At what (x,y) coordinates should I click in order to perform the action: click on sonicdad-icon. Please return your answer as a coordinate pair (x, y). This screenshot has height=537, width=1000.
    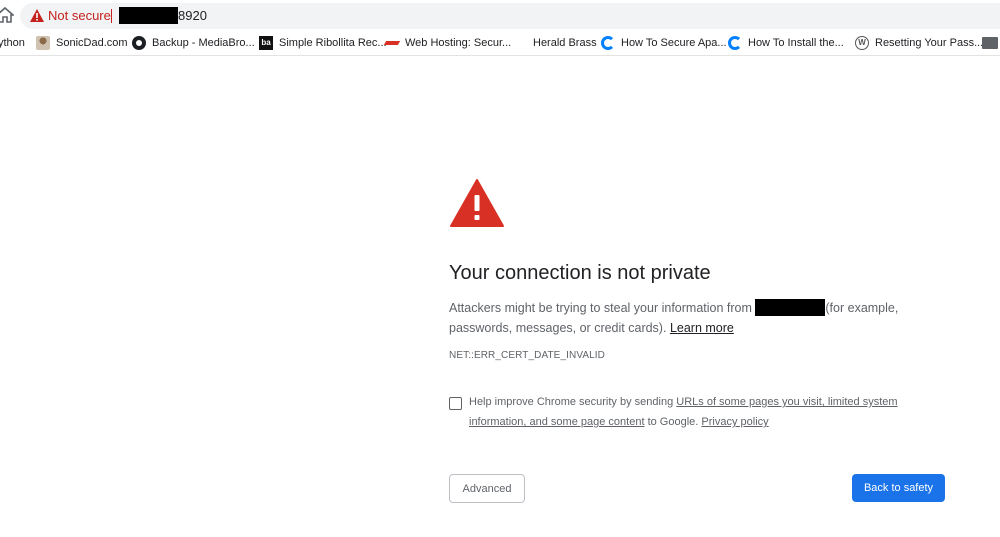
    Looking at the image, I should click on (43, 43).